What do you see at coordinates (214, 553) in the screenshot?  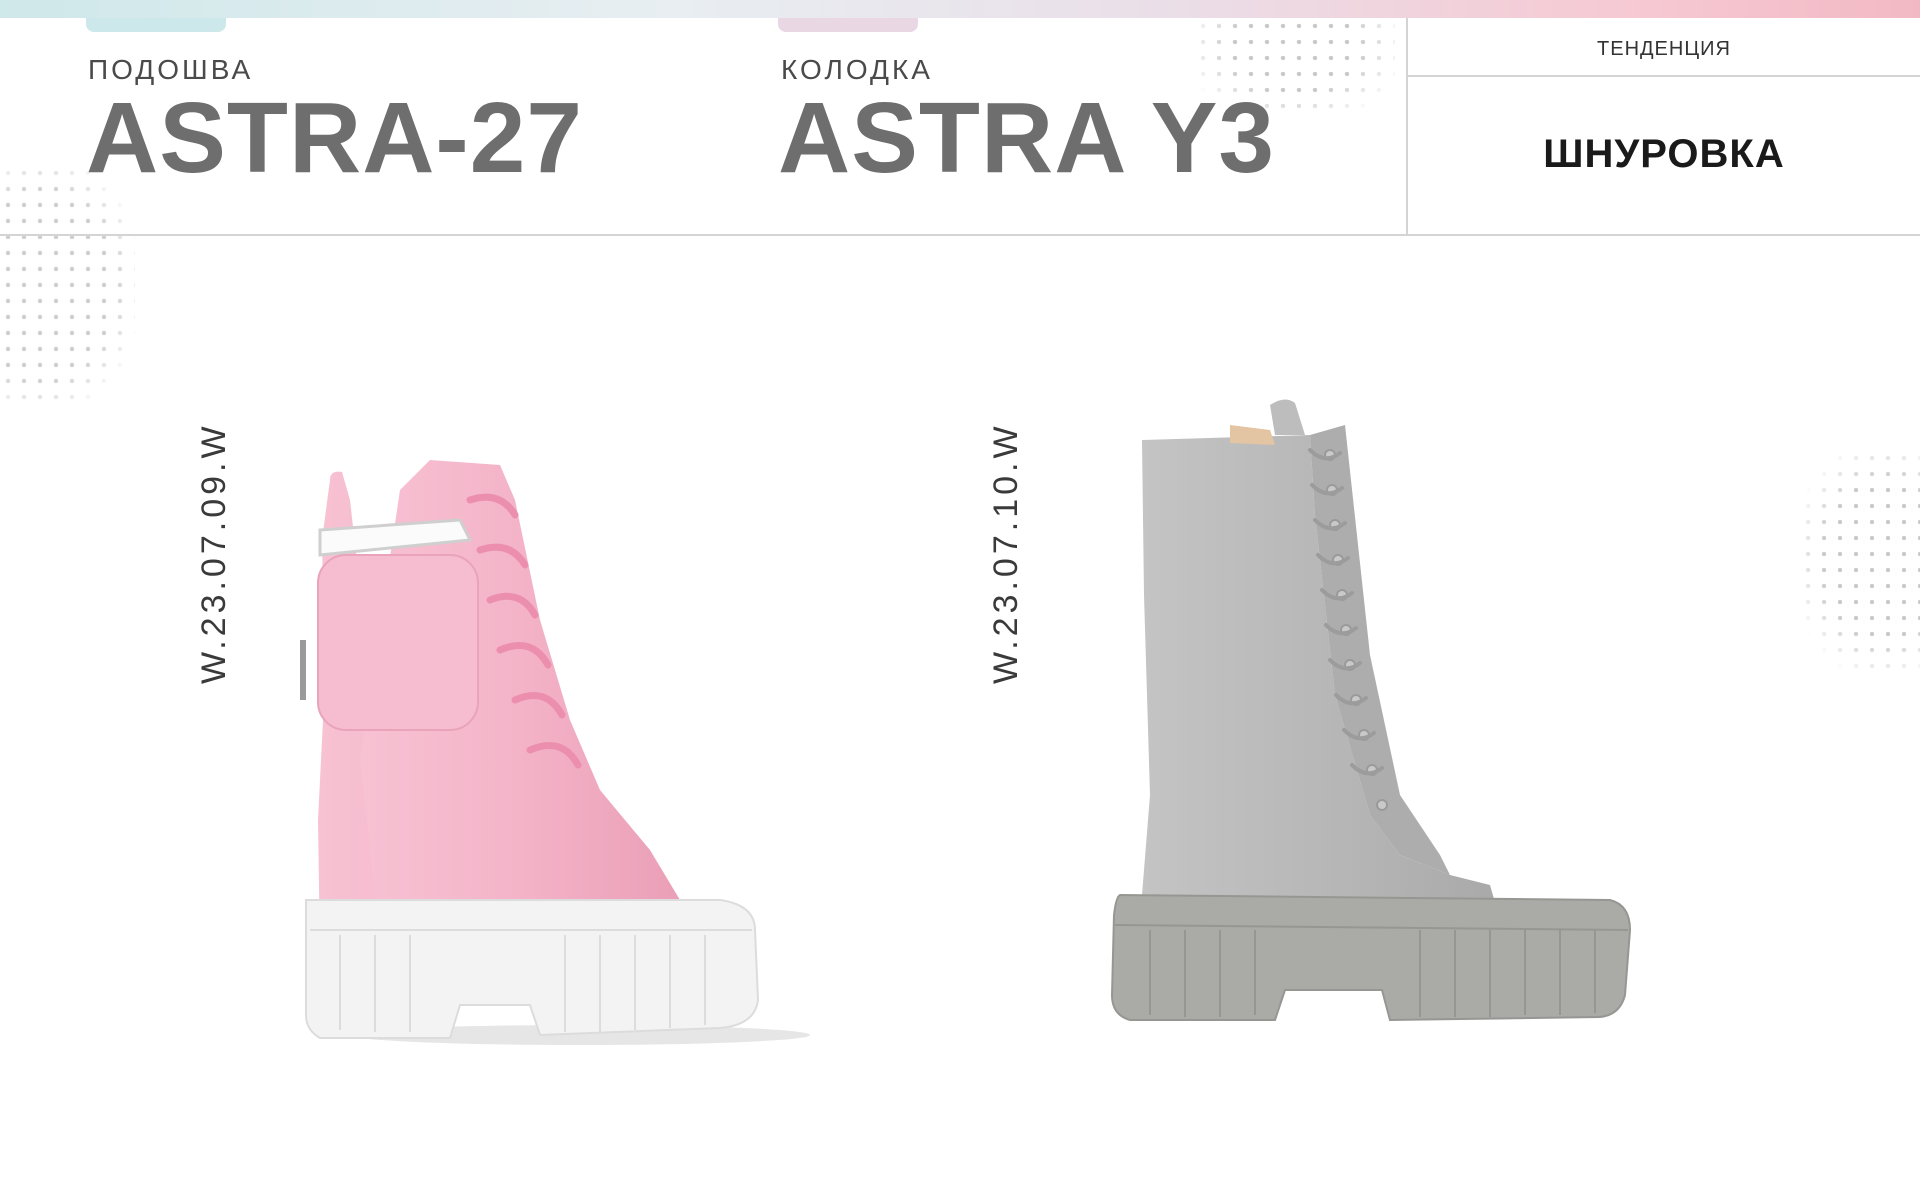 I see `product-code-1: W.23.07.09.W` at bounding box center [214, 553].